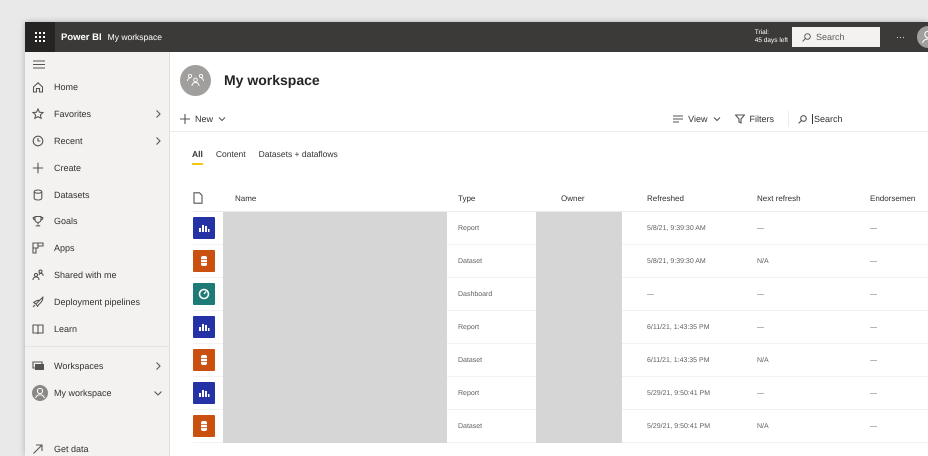 Image resolution: width=928 pixels, height=456 pixels. Describe the element at coordinates (195, 80) in the screenshot. I see `workspace-icon` at that location.